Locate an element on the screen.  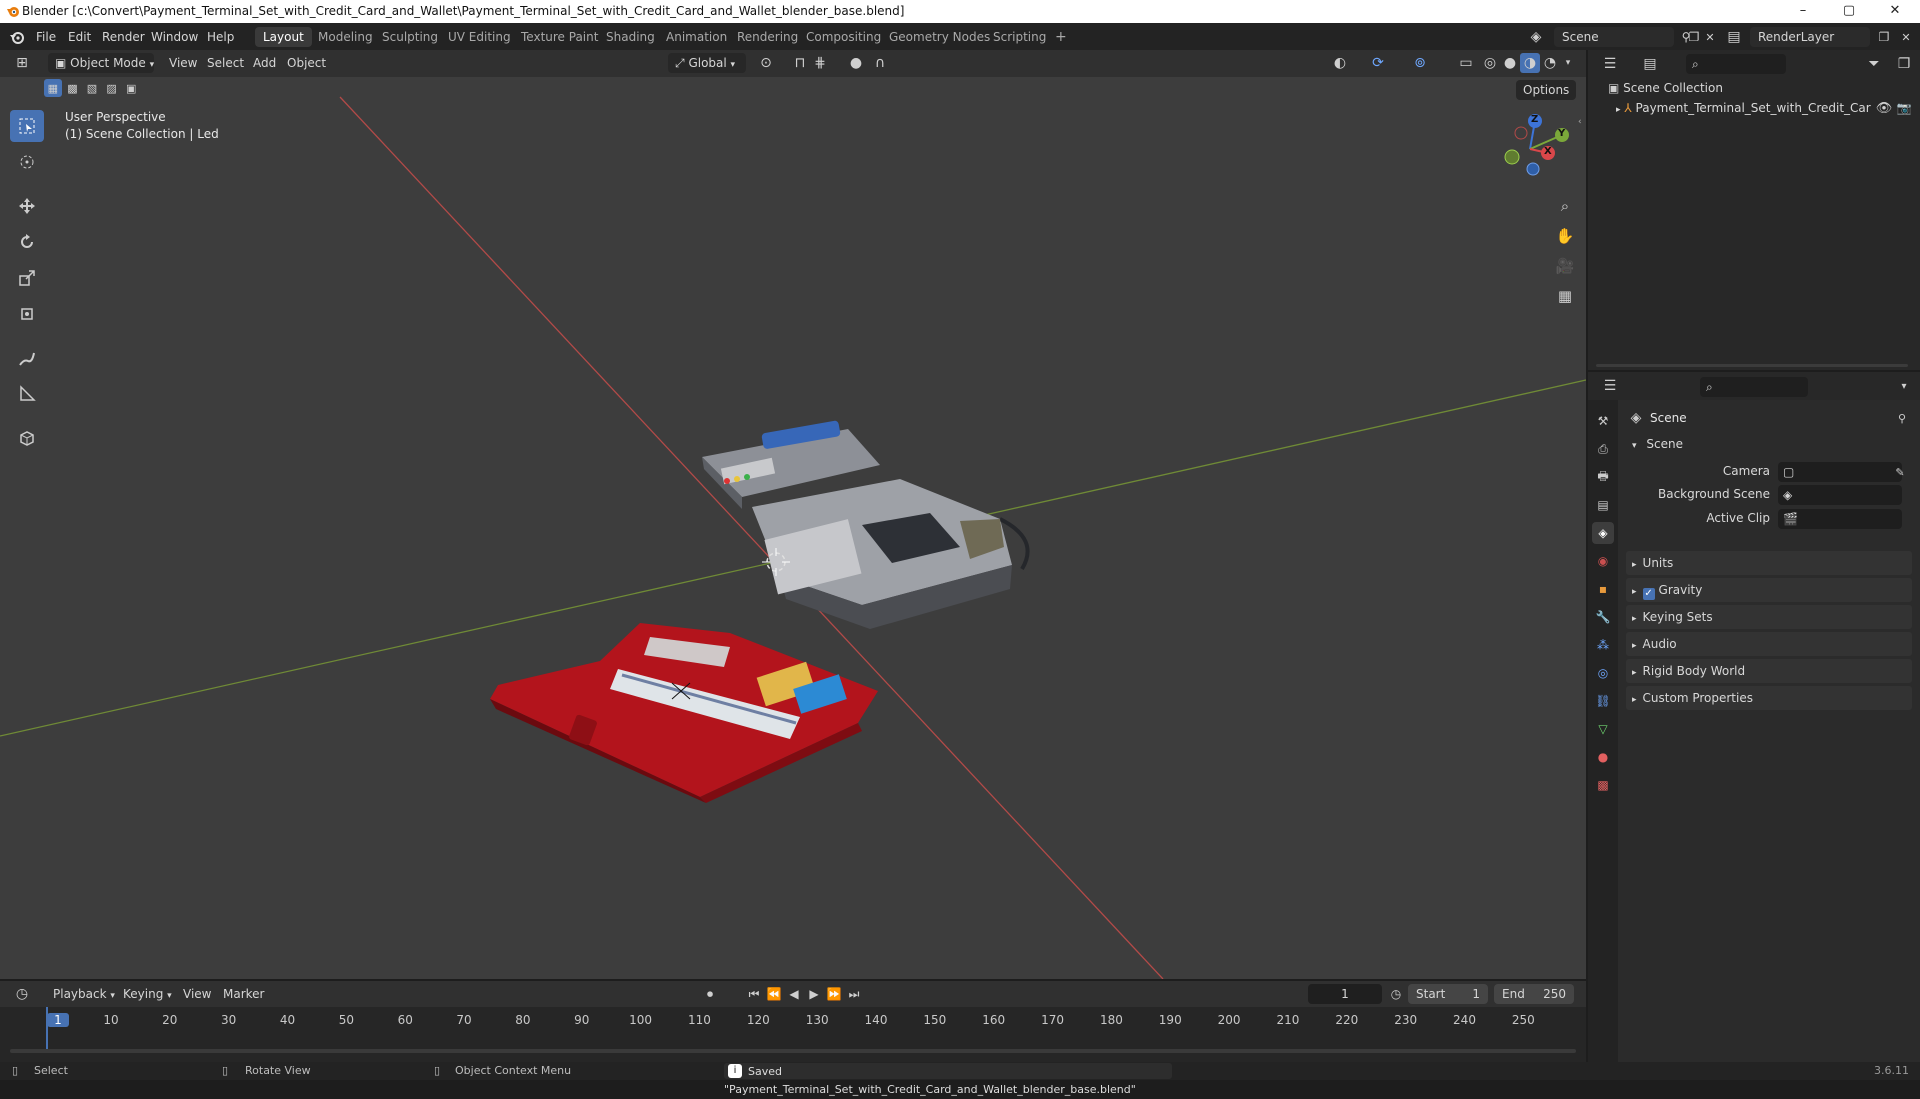
close-button: ✕ is located at coordinates (1895, 11).